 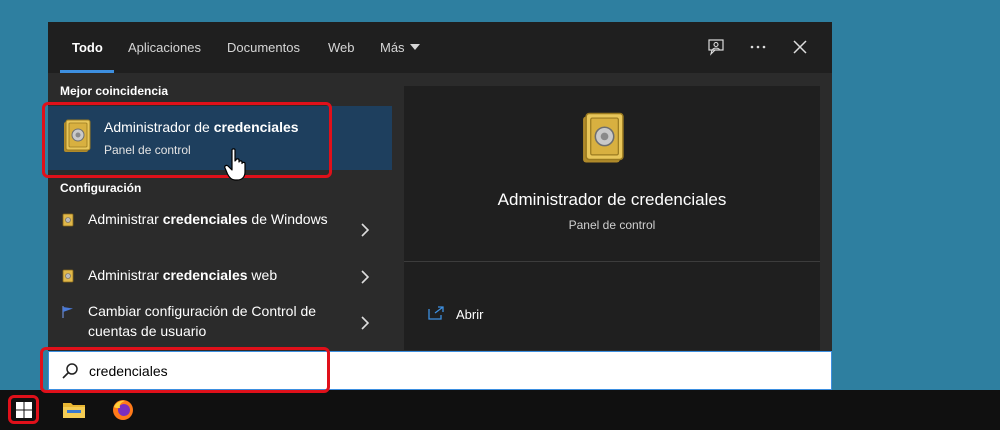 I want to click on best-match-title: Administrador de credenciales, so click(x=201, y=127).